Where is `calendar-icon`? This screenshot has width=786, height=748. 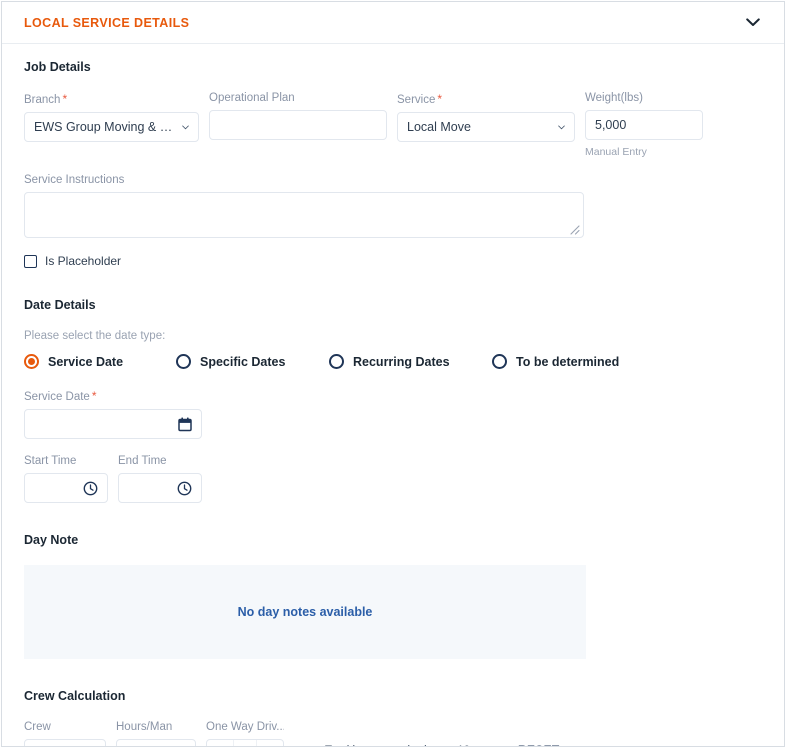
calendar-icon is located at coordinates (185, 424).